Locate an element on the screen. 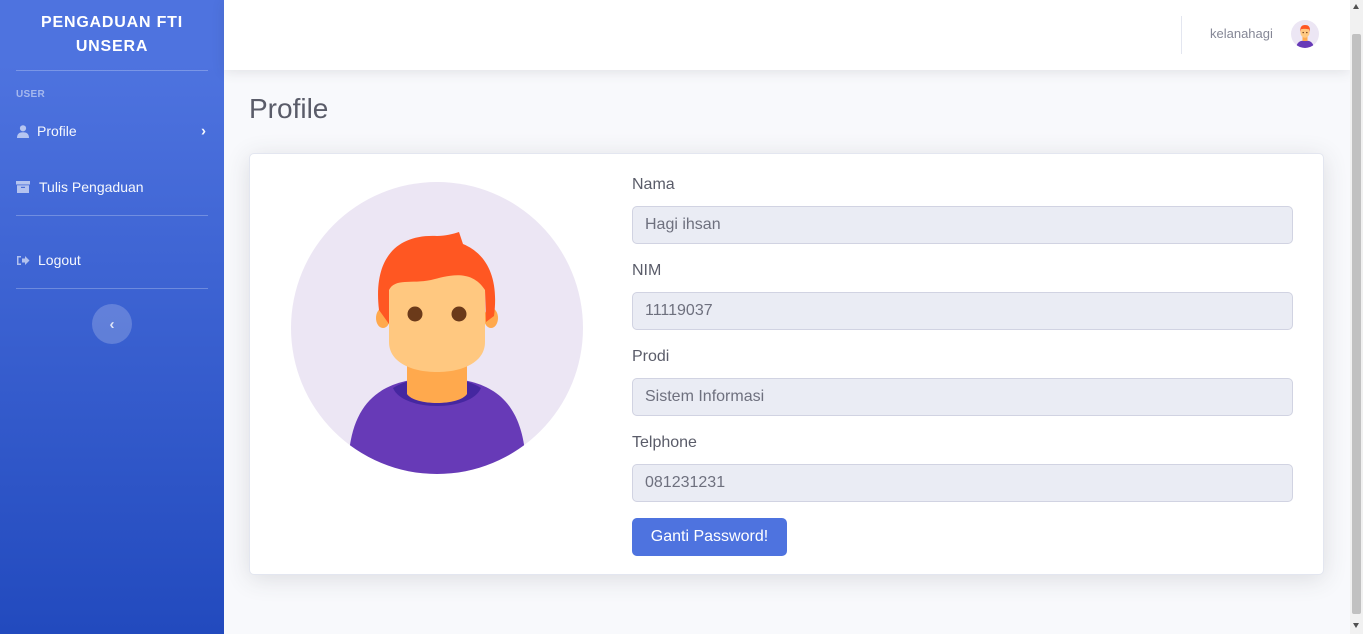 This screenshot has width=1363, height=634. field-label-nama: Nama is located at coordinates (653, 184).